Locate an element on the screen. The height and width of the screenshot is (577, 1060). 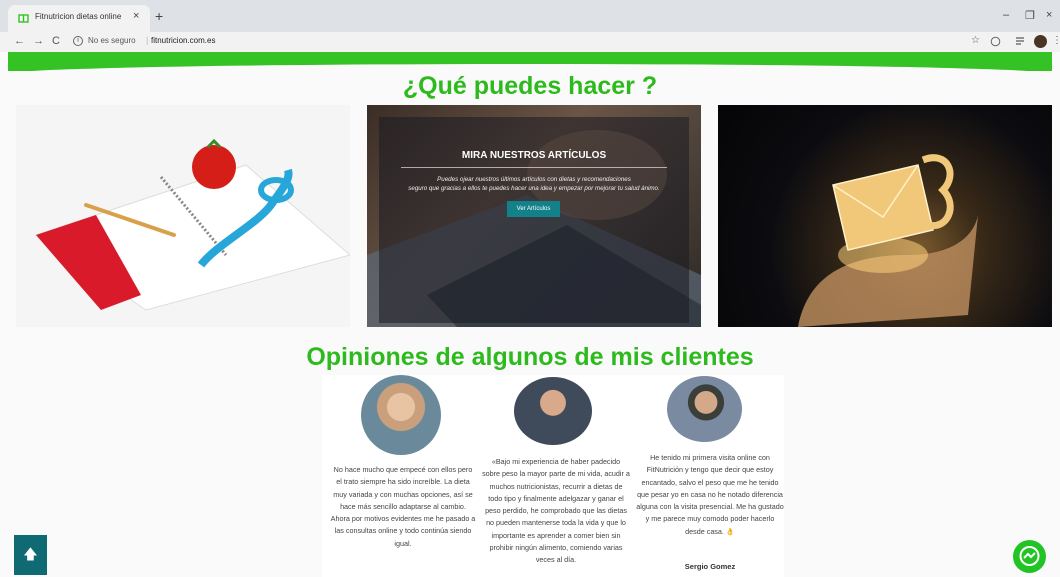
url-text: fitnutricion.com.es is located at coordinates (183, 40).